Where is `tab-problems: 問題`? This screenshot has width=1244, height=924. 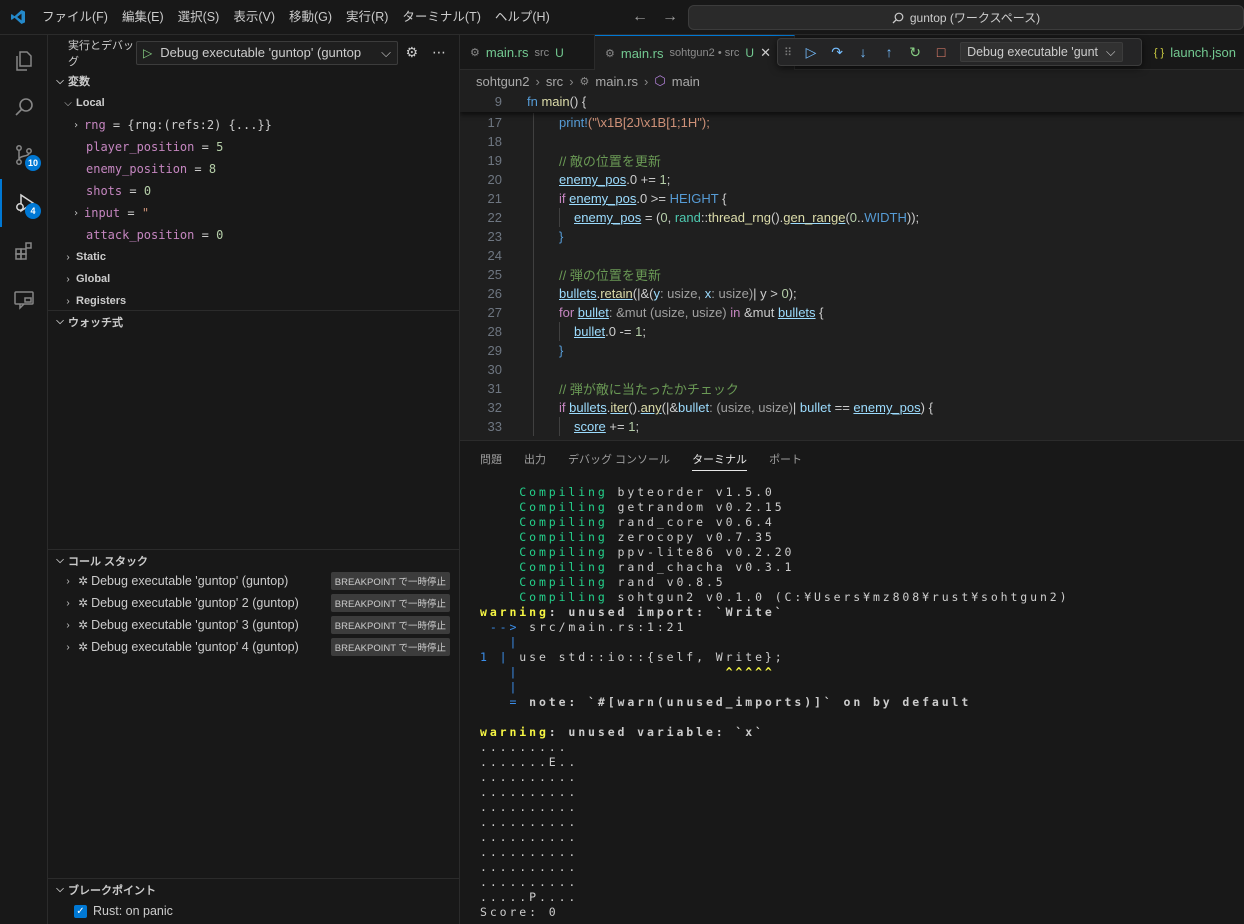
tab-problems: 問題 is located at coordinates (491, 461).